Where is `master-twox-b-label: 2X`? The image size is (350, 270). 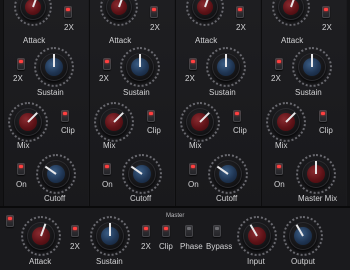 master-twox-b-label: 2X is located at coordinates (146, 246).